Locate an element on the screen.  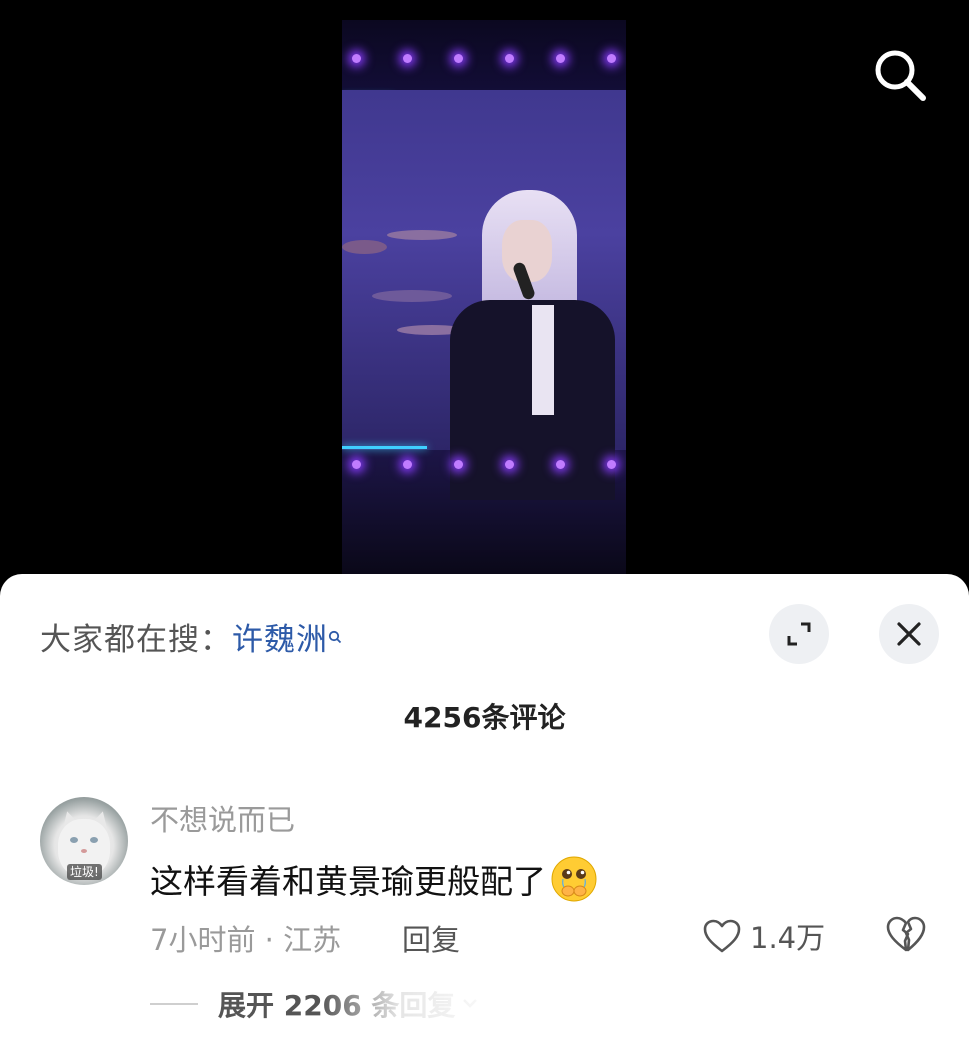
expand-icon is located at coordinates (799, 634).